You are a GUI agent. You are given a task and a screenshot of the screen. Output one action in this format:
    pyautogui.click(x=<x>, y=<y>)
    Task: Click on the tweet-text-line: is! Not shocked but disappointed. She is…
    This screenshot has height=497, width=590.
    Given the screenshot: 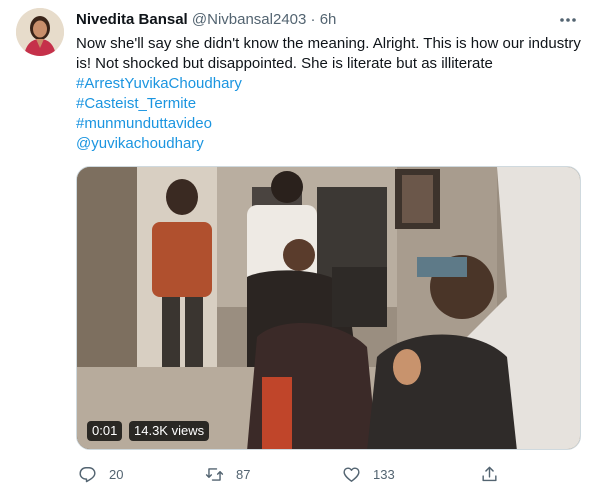 What is the action you would take?
    pyautogui.click(x=284, y=63)
    